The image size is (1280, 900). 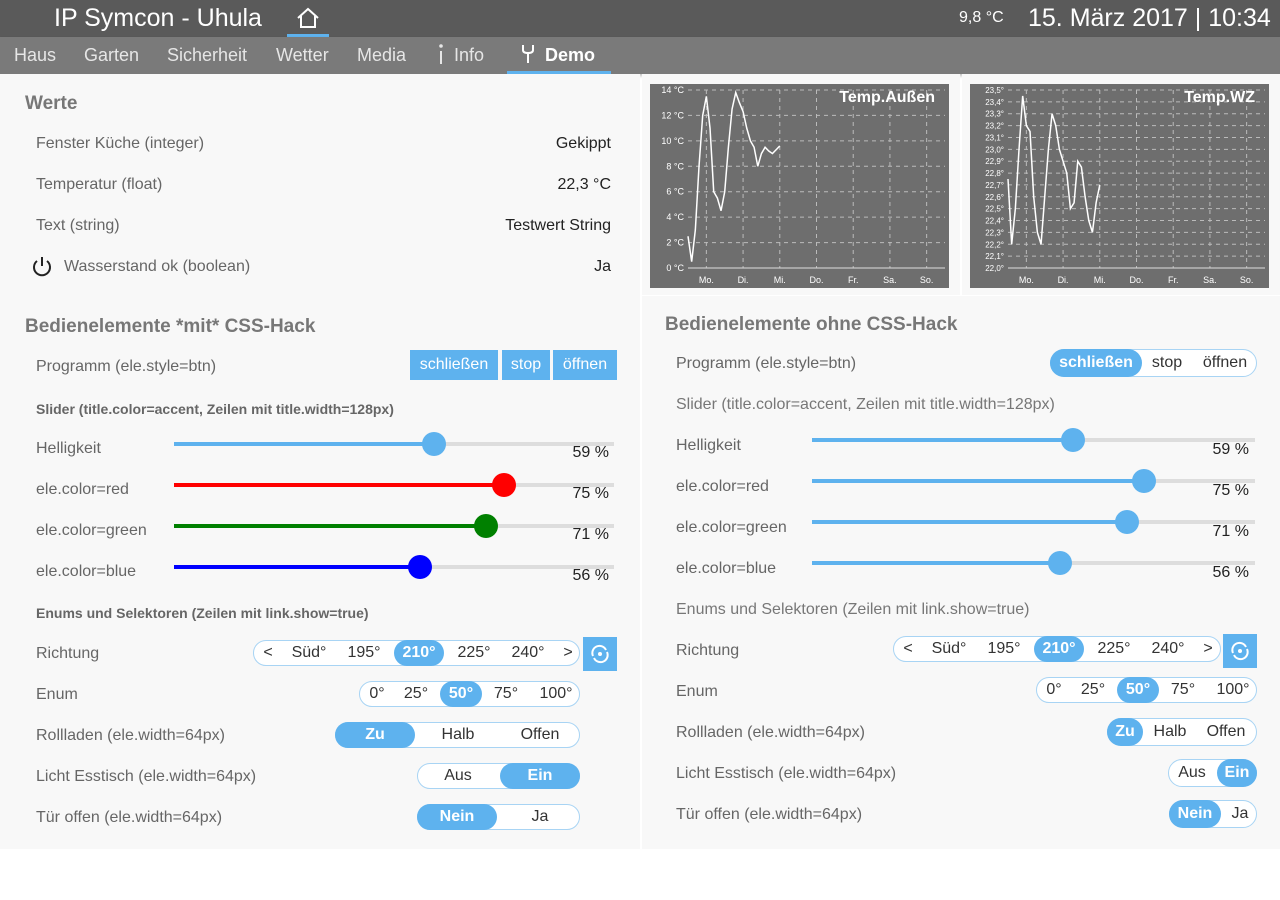 I want to click on right-enum-option-selected: 50°, so click(x=1138, y=690).